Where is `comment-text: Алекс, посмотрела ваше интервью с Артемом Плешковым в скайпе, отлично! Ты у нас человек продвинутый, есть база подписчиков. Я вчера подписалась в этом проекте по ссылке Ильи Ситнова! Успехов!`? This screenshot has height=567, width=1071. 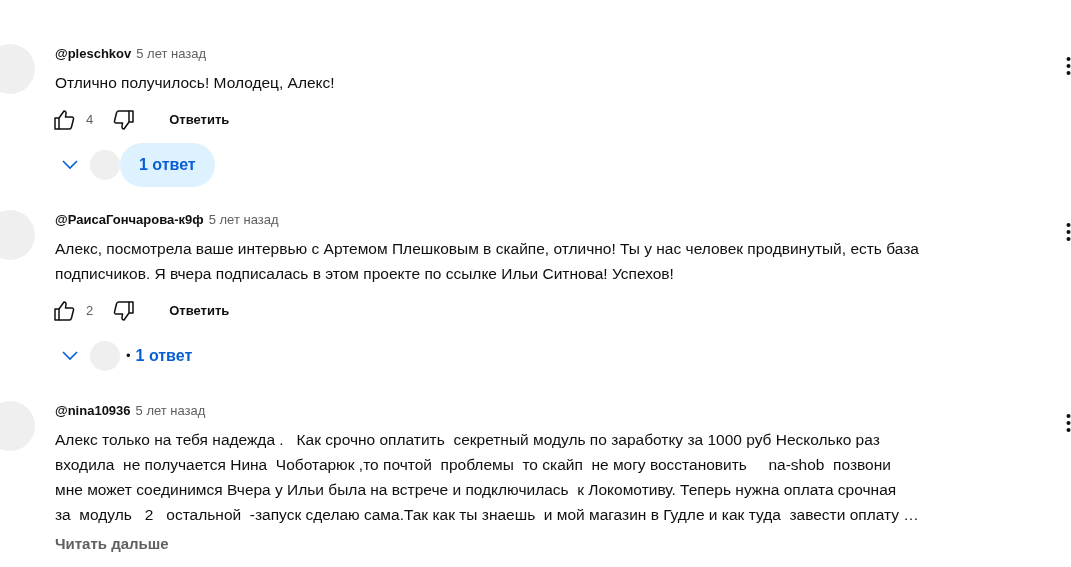 comment-text: Алекс, посмотрела ваше интервью с Артемом Плешковым в скайпе, отлично! Ты у нас человек продвинутый, есть база подписчиков. Я вчера подписалась в этом проекте по ссылке Ильи Ситнова! Успехов! is located at coordinates (487, 261).